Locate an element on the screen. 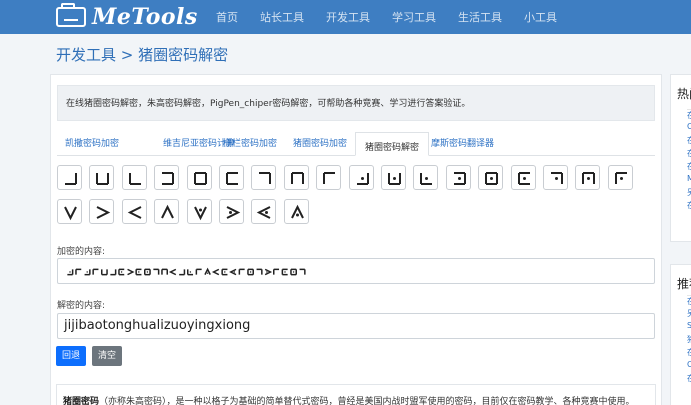  nav-home: 首页 is located at coordinates (227, 17).